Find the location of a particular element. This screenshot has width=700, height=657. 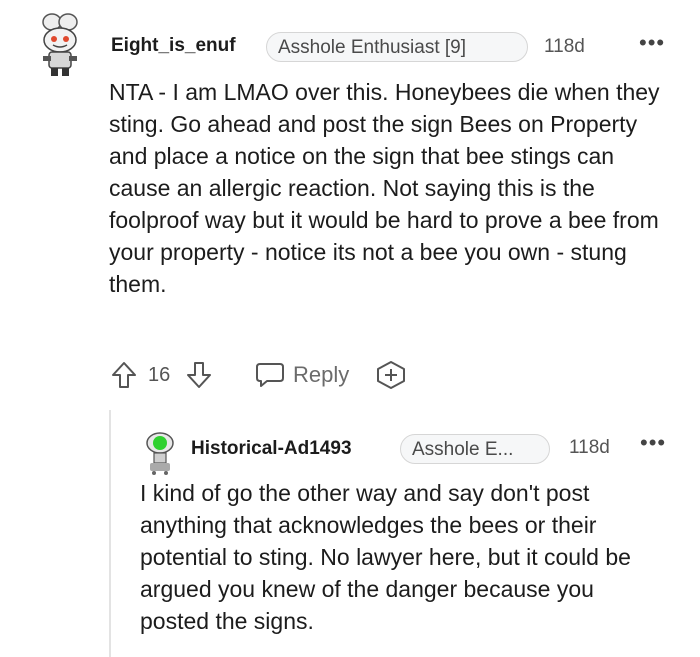

comment-username: Historical-Ad1493 is located at coordinates (271, 449).